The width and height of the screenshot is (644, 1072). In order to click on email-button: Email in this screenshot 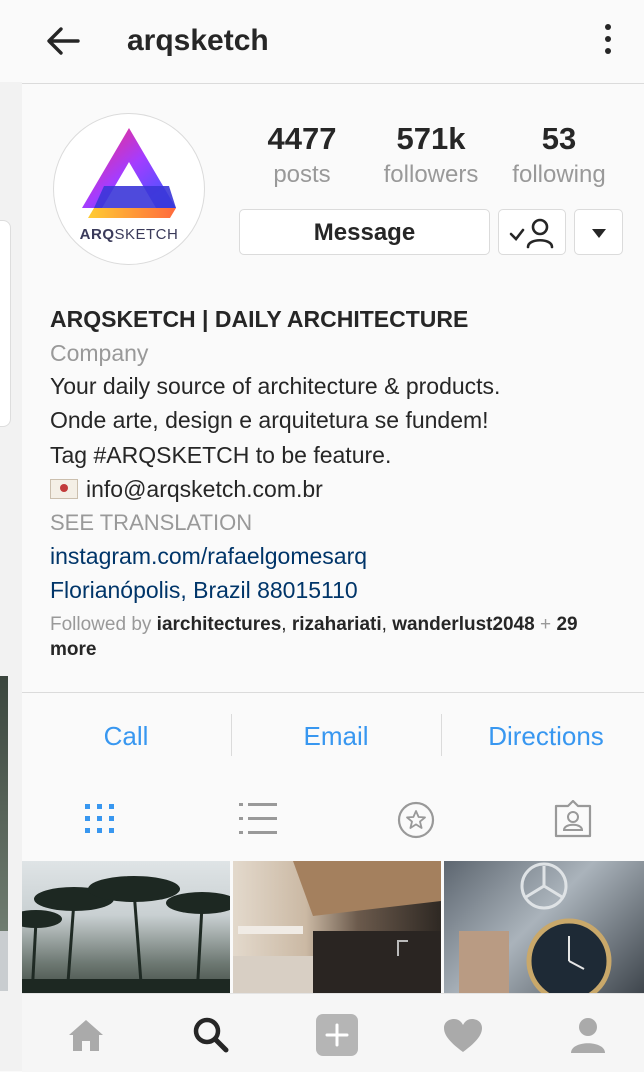, I will do `click(336, 736)`.